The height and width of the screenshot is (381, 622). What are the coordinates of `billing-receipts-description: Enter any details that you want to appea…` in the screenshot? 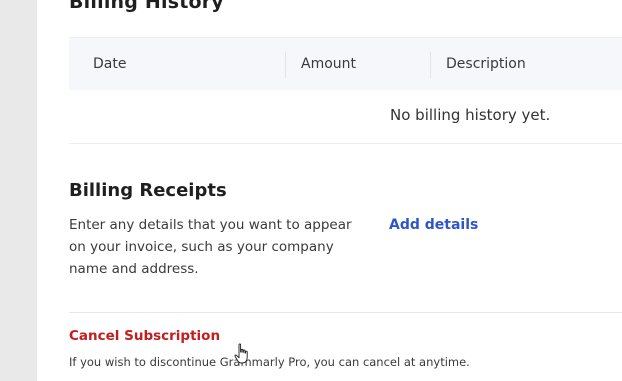 It's located at (210, 247).